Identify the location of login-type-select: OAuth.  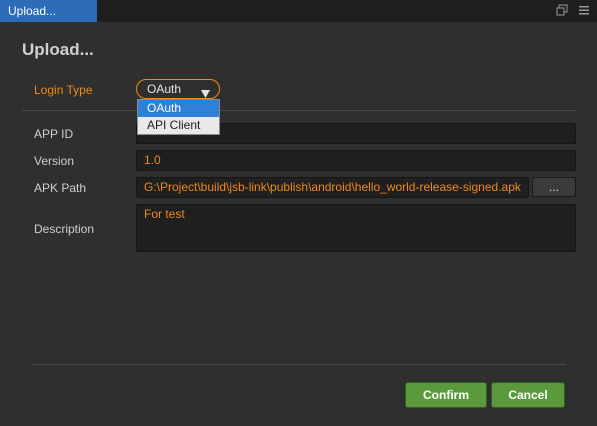
(178, 89).